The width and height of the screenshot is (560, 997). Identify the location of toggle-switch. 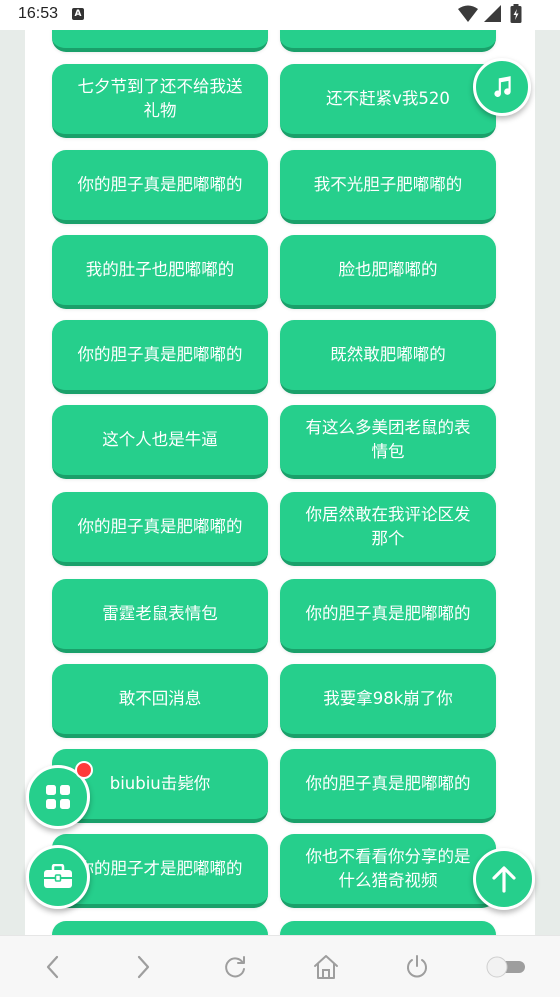
(506, 967).